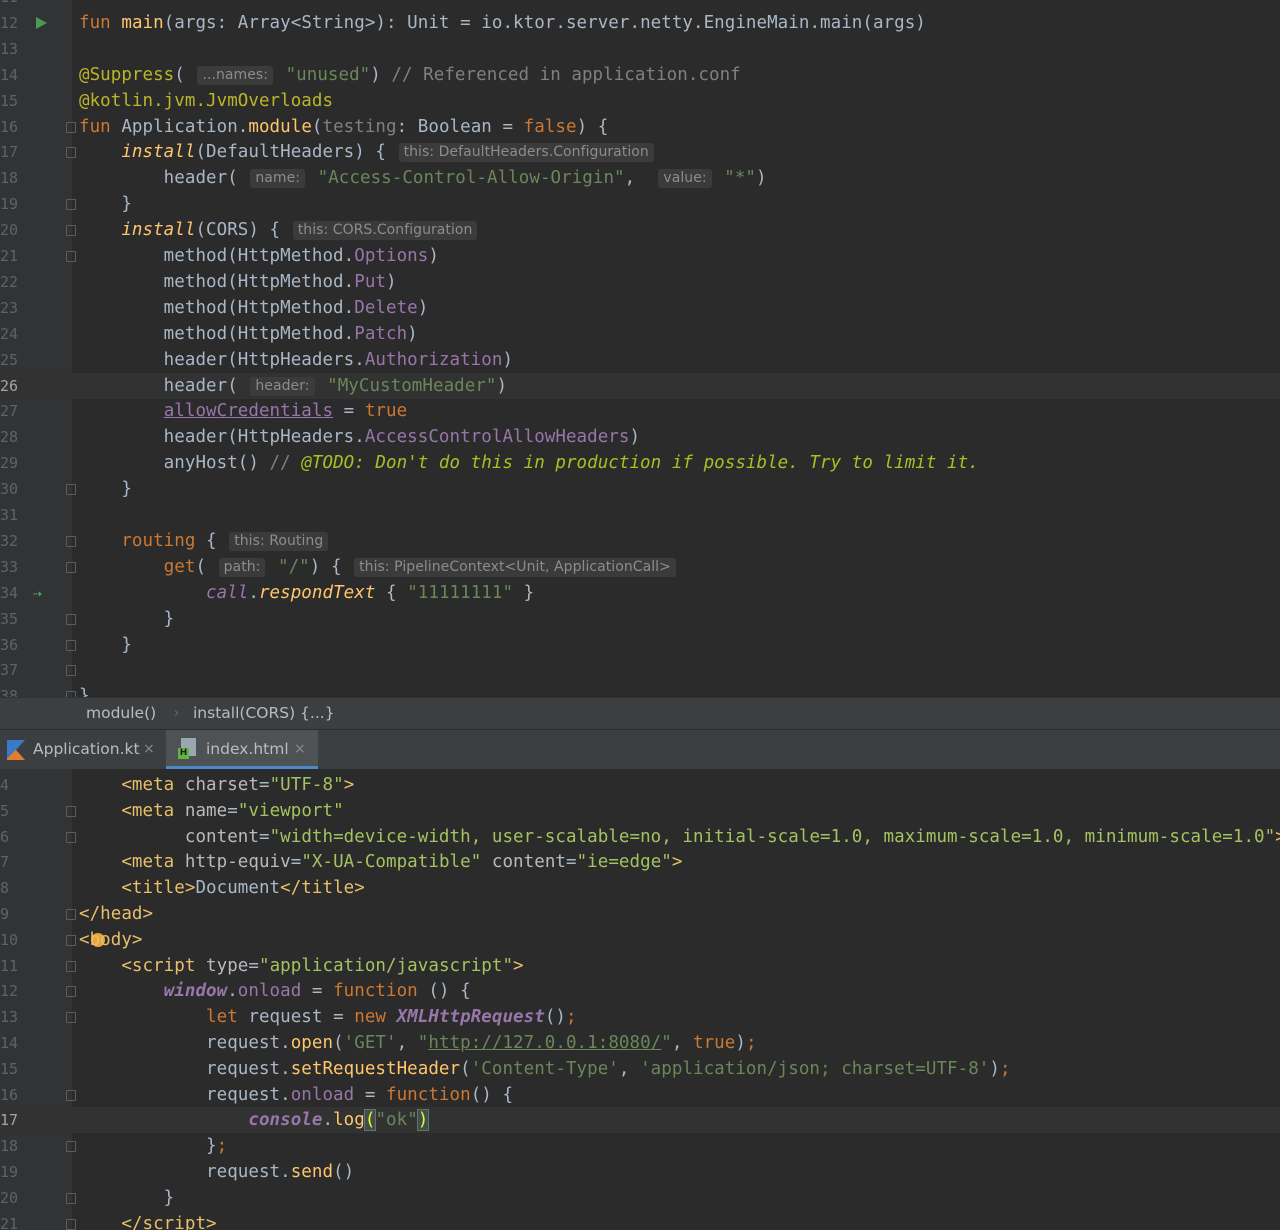 This screenshot has height=1230, width=1280. What do you see at coordinates (296, 360) in the screenshot?
I see `code-text: header(HttpHeaders.Authorization)` at bounding box center [296, 360].